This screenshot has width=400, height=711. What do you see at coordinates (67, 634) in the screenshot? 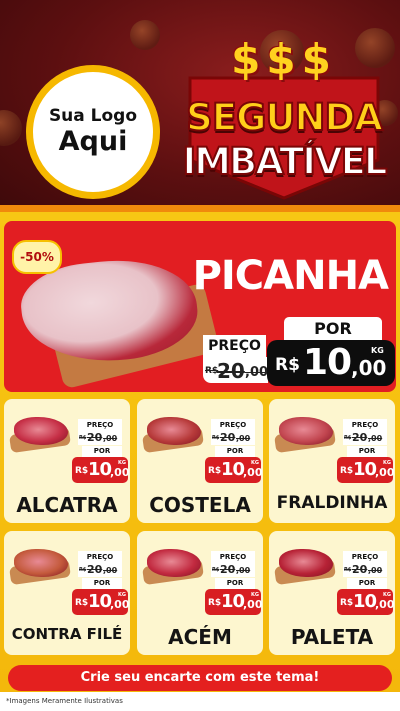
I see `product-name: CONTRA FILÉ` at bounding box center [67, 634].